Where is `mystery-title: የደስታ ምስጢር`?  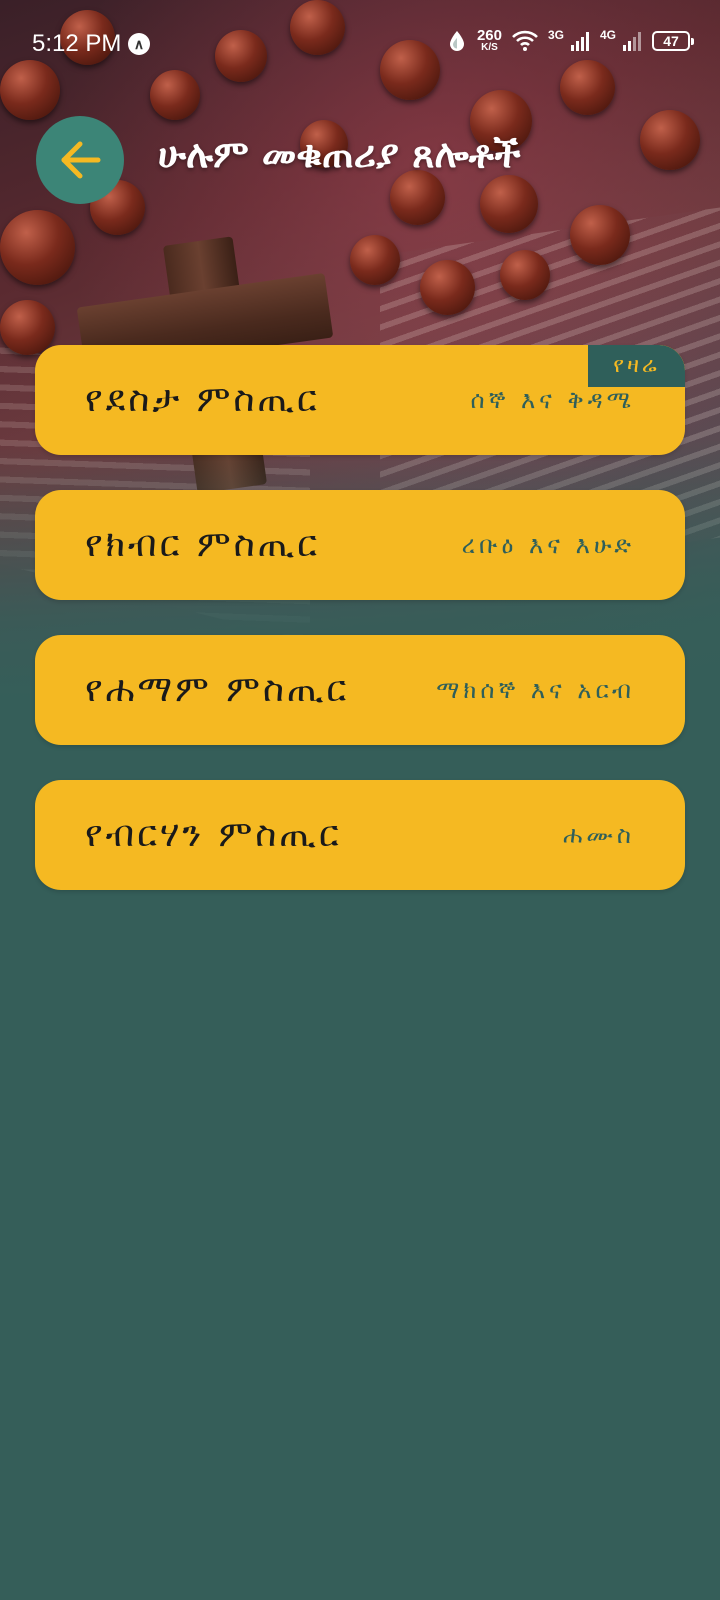
mystery-title: የደስታ ምስጢር is located at coordinates (202, 399).